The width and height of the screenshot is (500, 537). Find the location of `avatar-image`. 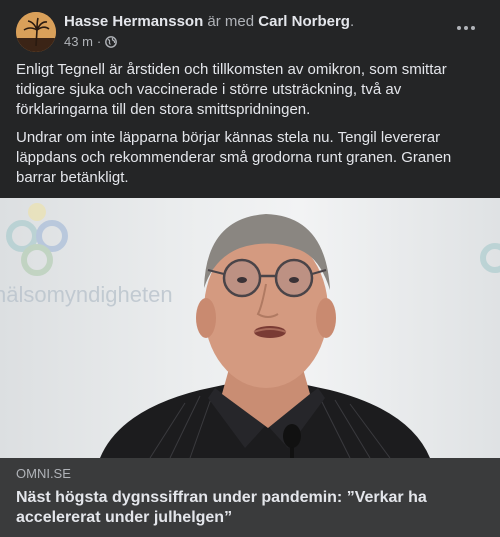

avatar-image is located at coordinates (36, 32).